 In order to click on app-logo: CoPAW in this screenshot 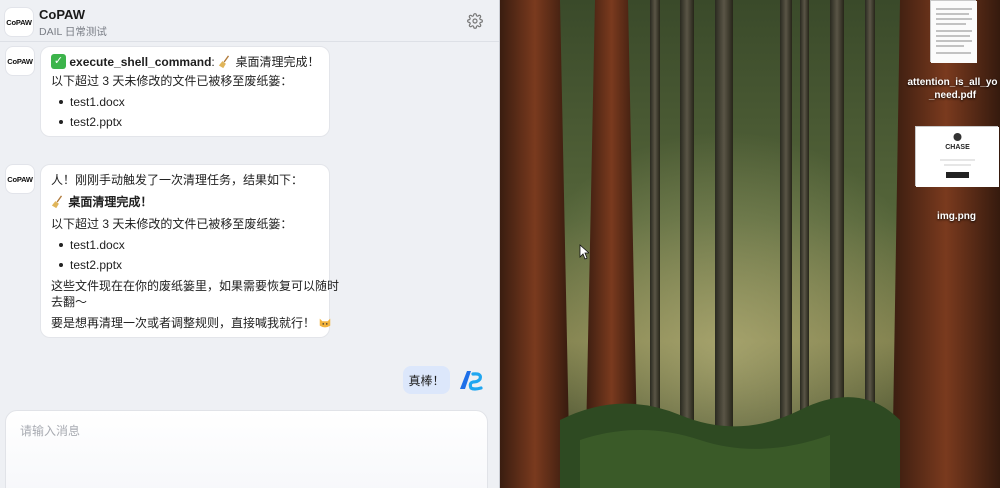, I will do `click(19, 22)`.